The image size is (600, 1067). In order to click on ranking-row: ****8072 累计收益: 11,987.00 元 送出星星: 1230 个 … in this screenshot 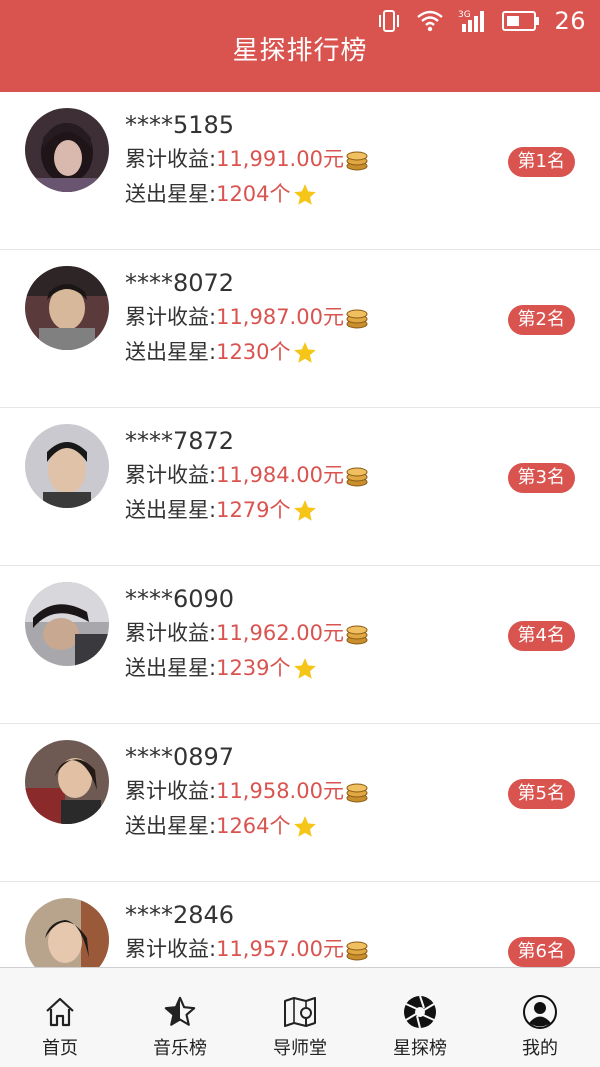, I will do `click(300, 329)`.